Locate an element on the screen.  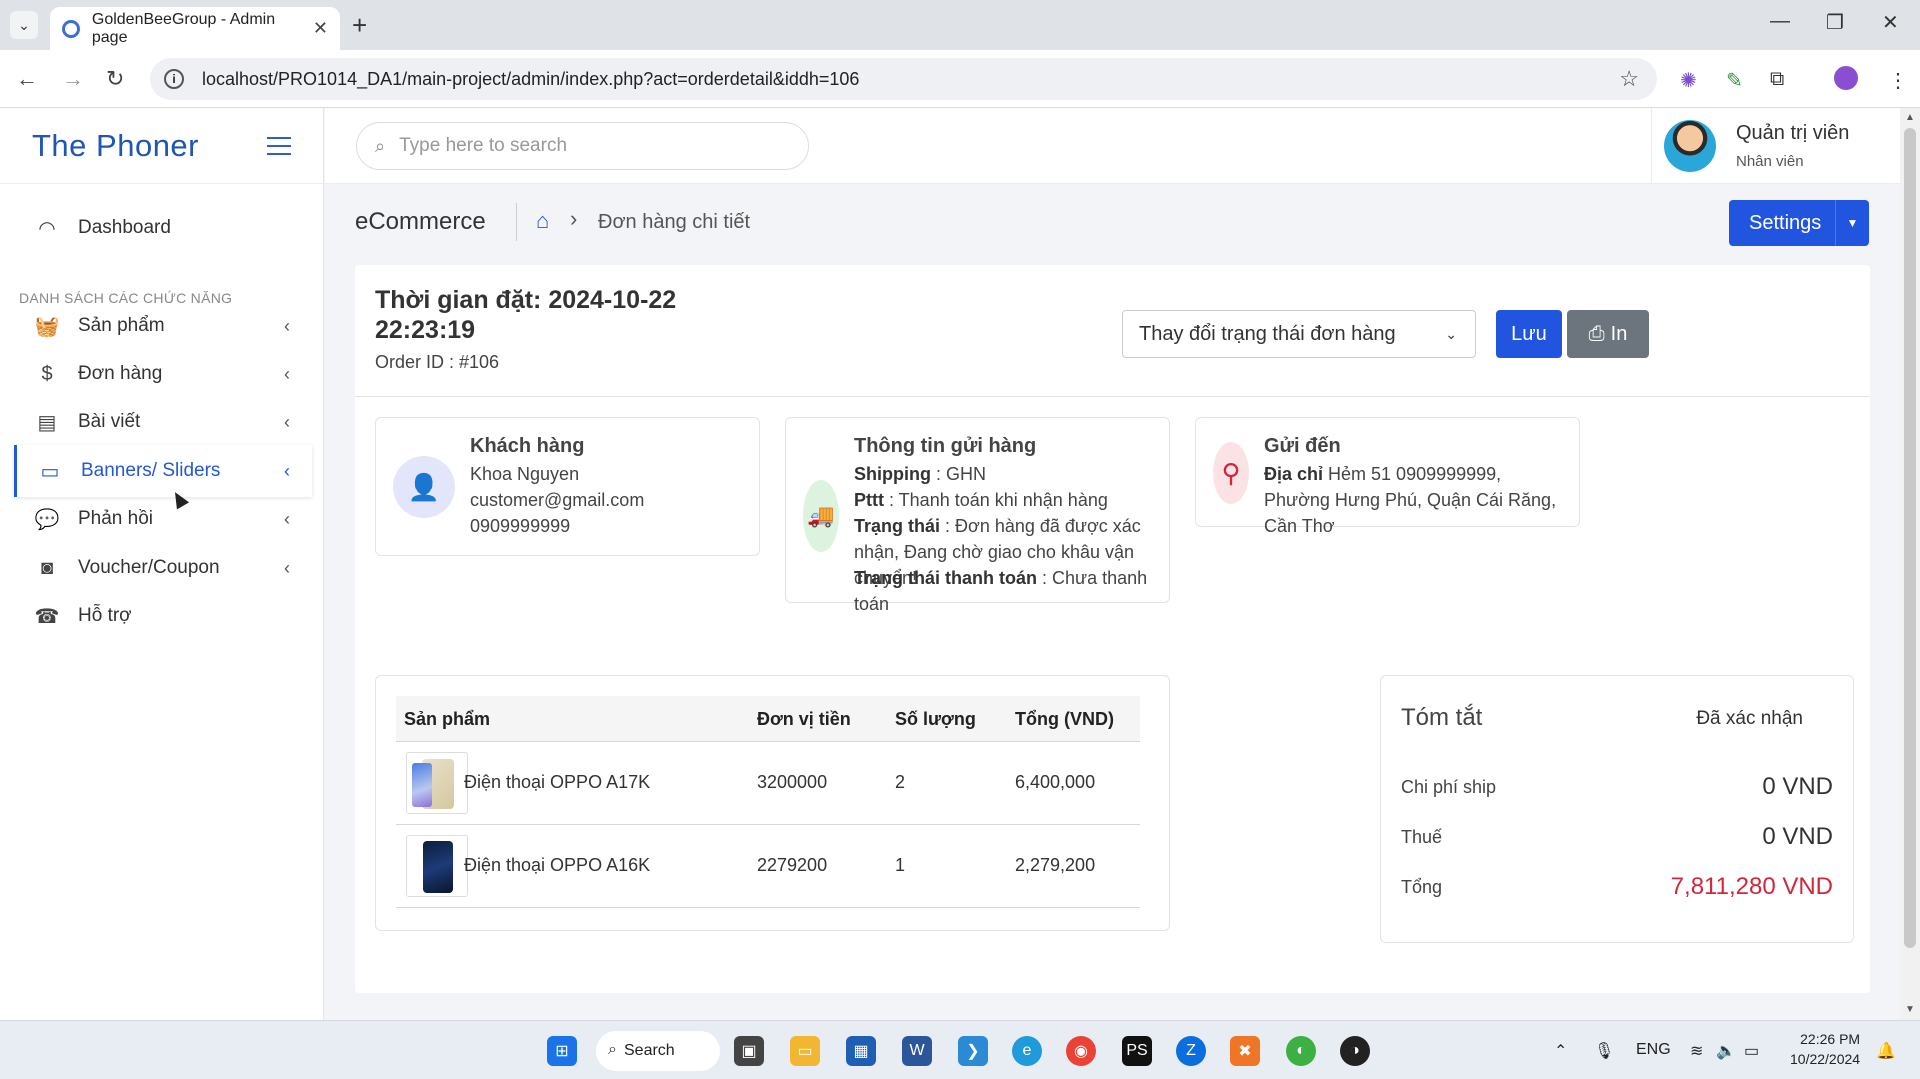
search-placeholder: Type here to search is located at coordinates (483, 145).